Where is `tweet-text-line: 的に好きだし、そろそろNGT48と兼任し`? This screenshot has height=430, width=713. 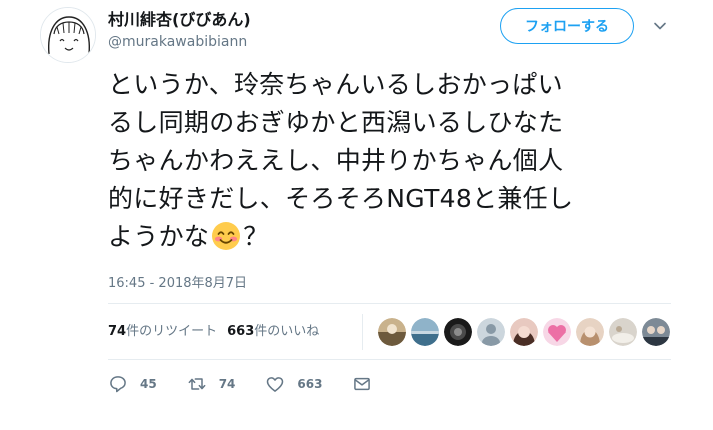 tweet-text-line: 的に好きだし、そろそろNGT48と兼任し is located at coordinates (341, 198).